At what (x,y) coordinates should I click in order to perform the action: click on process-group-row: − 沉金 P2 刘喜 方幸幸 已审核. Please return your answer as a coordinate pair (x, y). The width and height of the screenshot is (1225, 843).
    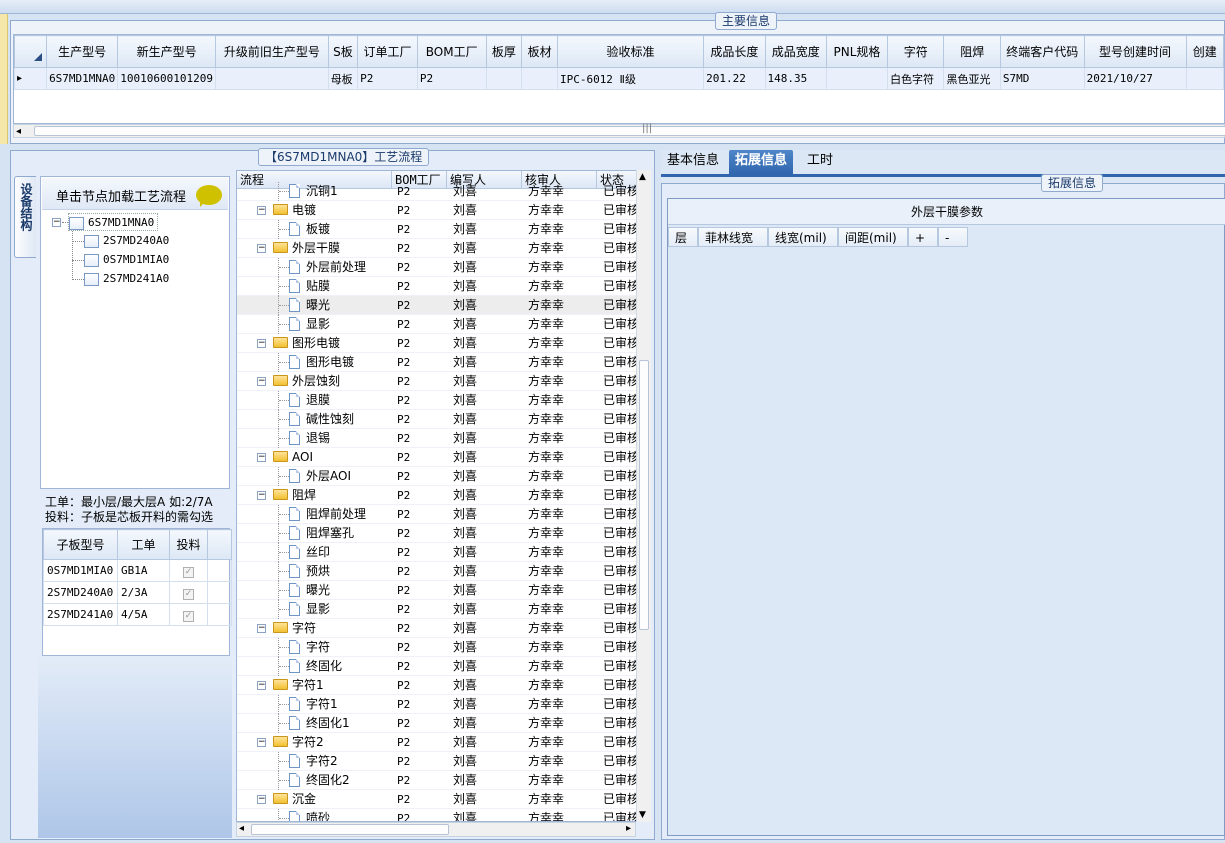
    Looking at the image, I should click on (437, 799).